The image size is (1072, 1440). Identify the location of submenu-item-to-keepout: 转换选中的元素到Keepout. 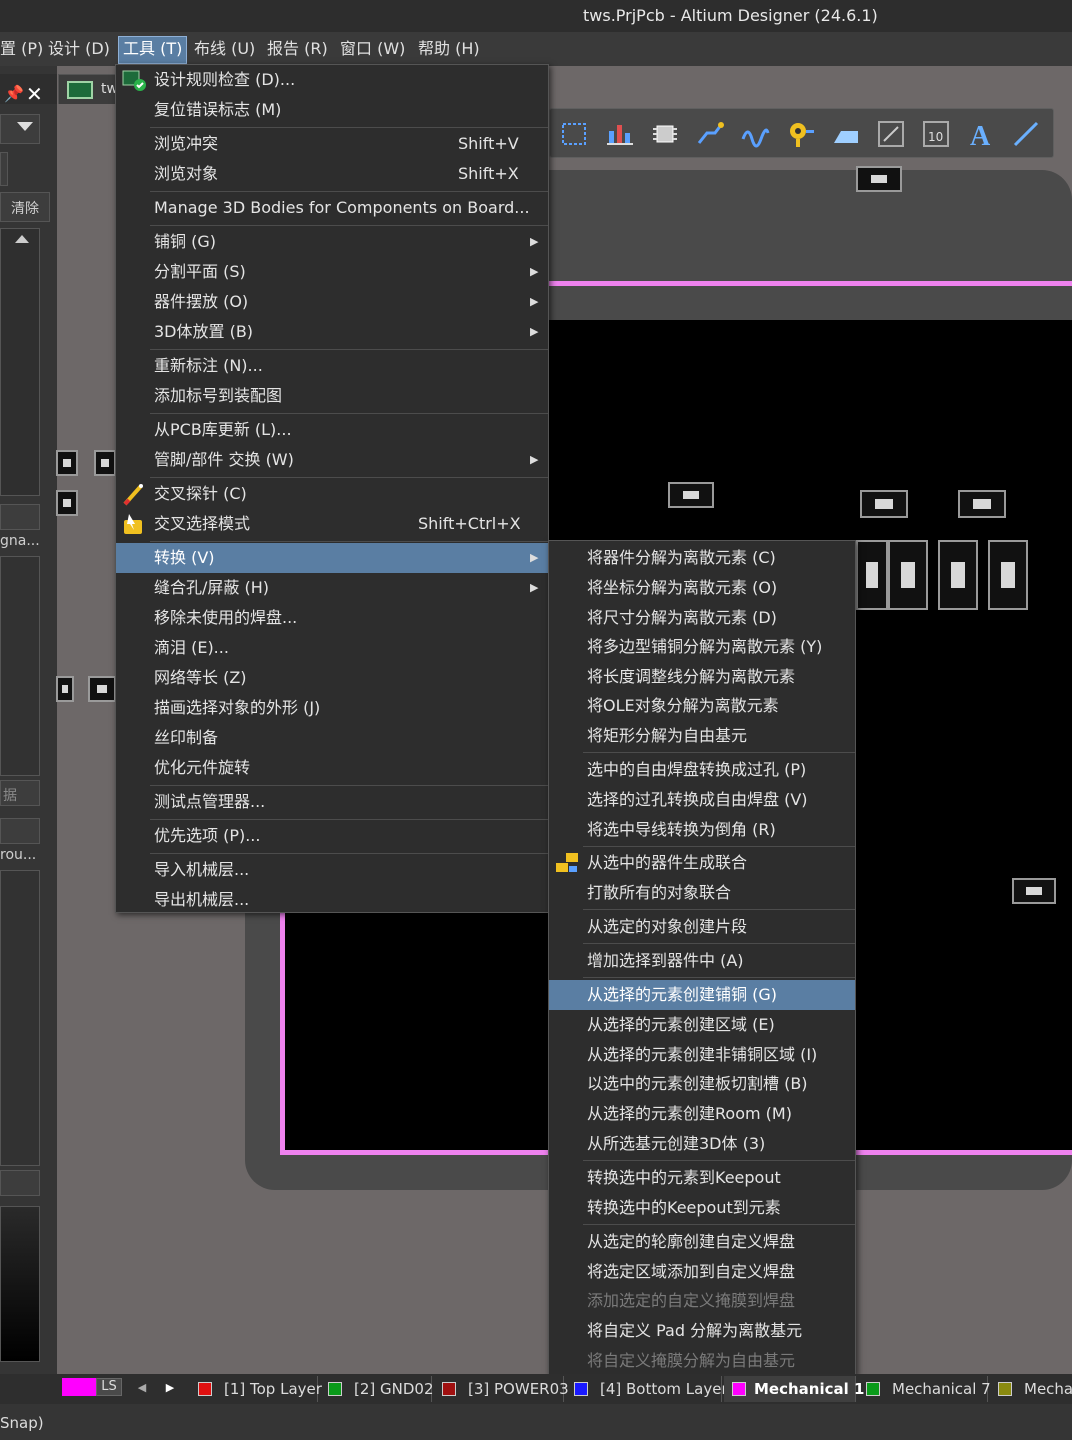
(702, 1178).